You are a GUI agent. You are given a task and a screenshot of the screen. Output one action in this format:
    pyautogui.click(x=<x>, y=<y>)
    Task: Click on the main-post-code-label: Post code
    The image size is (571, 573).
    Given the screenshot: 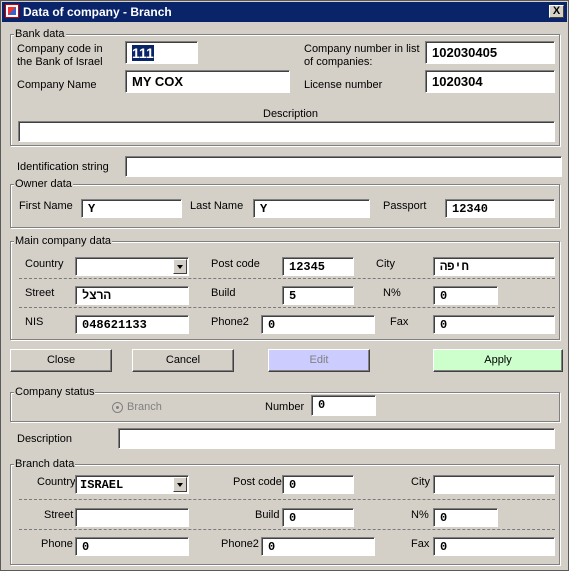 What is the action you would take?
    pyautogui.click(x=235, y=264)
    